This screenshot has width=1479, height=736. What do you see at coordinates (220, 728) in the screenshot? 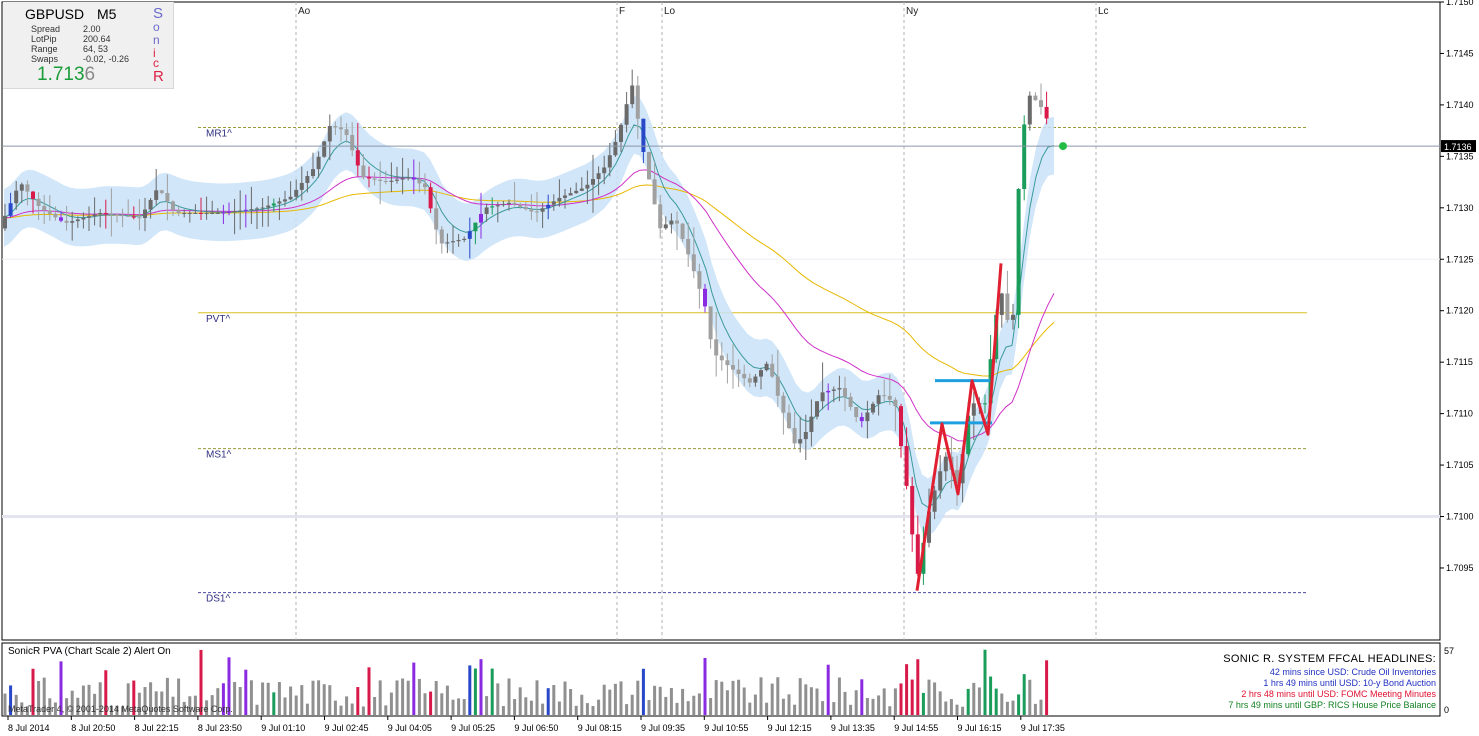
I see `x-tick-label: 8 Jul 23:50` at bounding box center [220, 728].